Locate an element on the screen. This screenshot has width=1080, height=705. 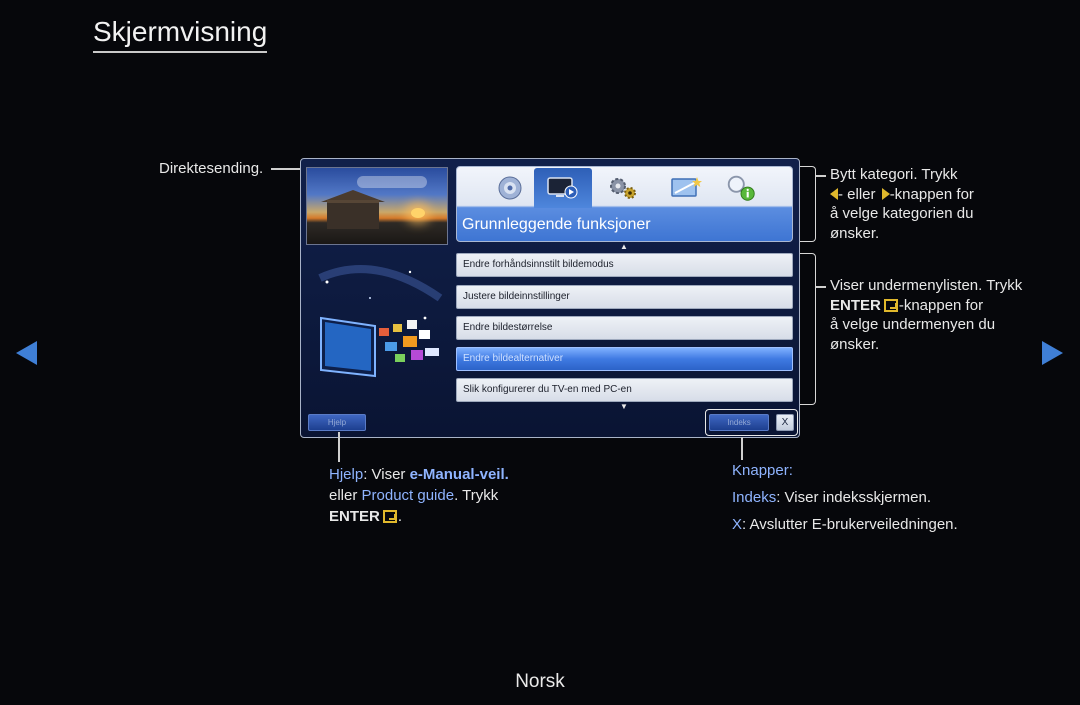
page-title: Skjermvisning is located at coordinates (180, 33).